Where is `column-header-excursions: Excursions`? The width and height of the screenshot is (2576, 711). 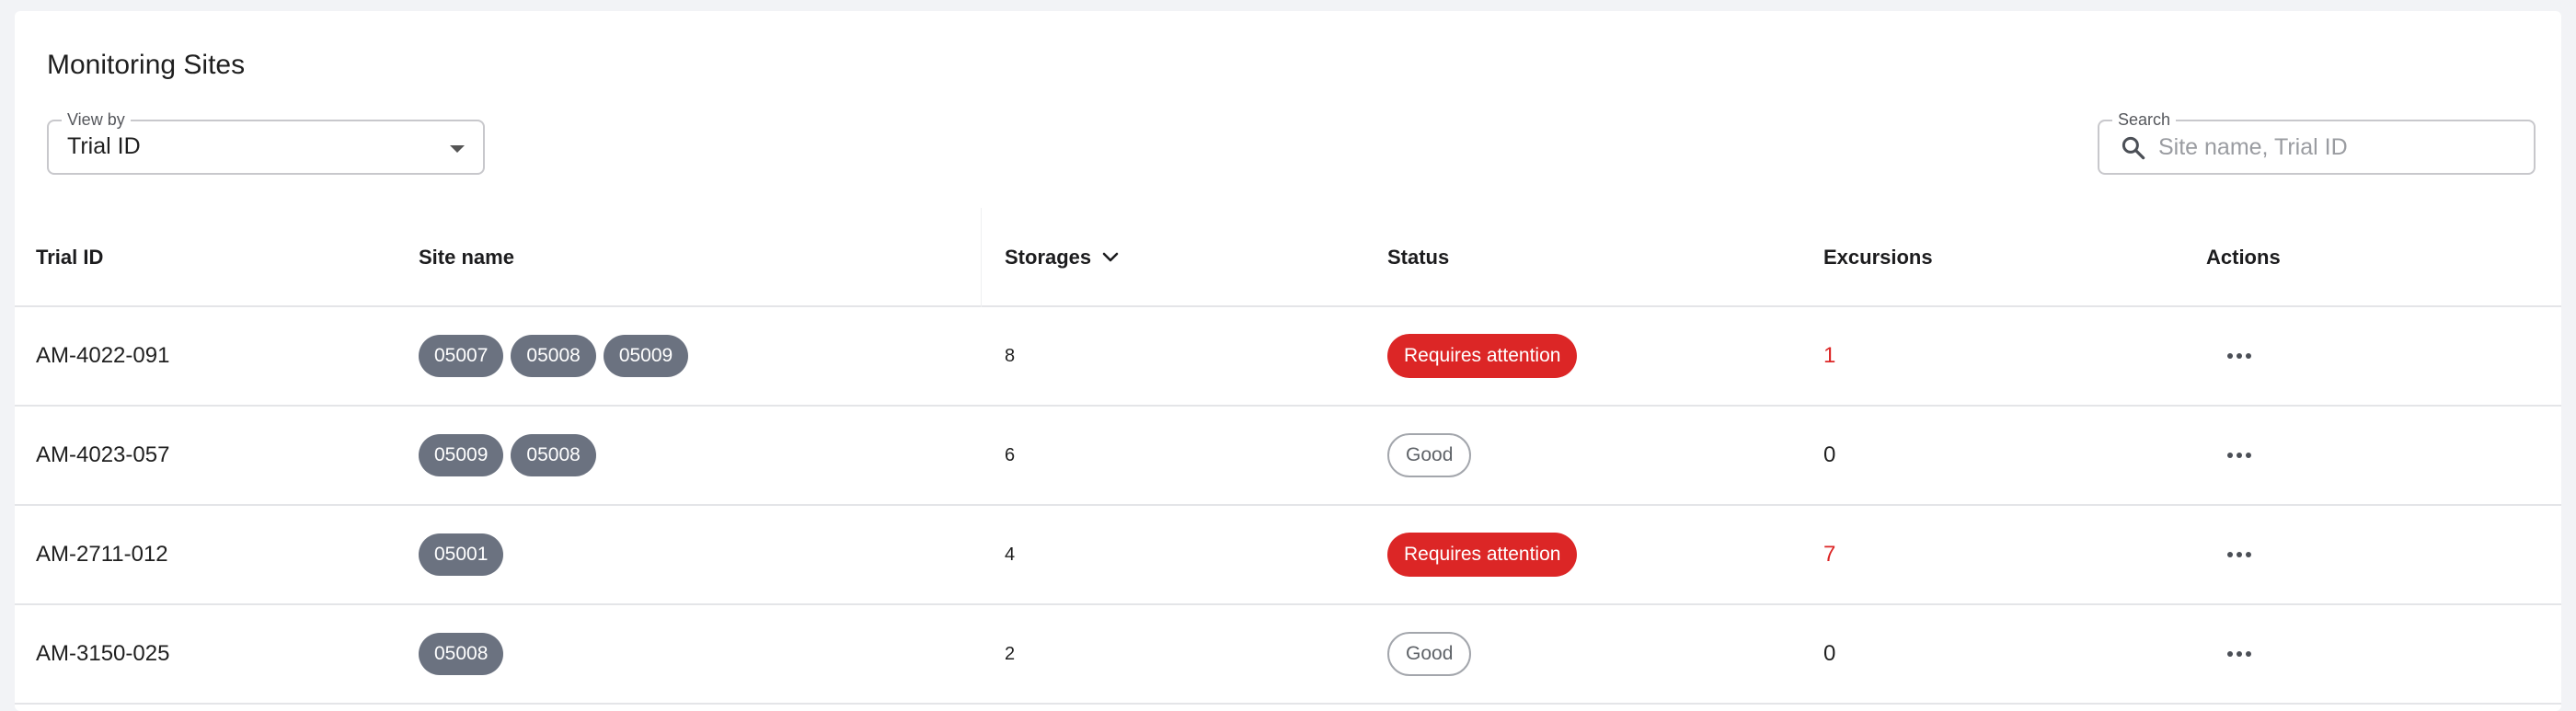 column-header-excursions: Excursions is located at coordinates (1878, 257).